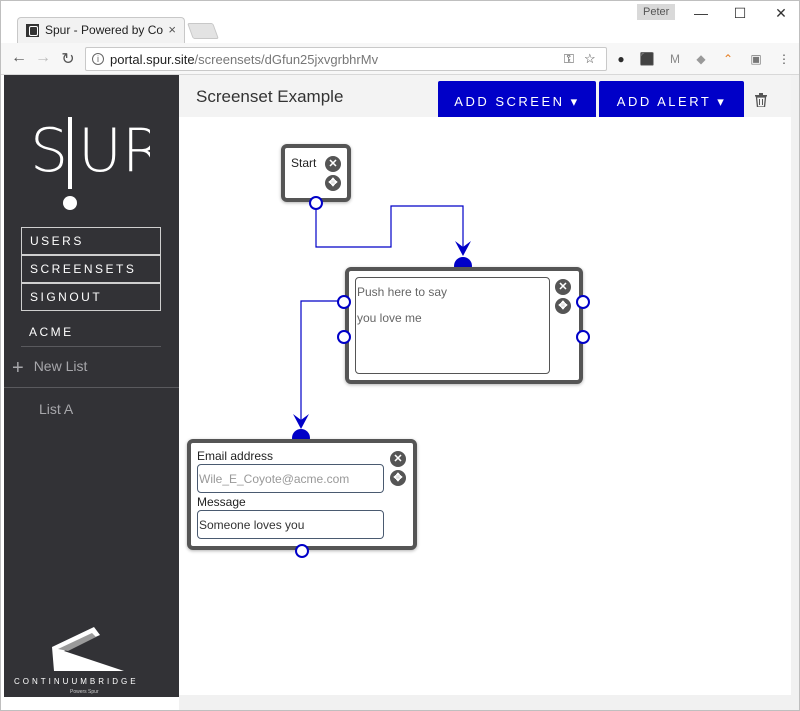 The image size is (800, 711). Describe the element at coordinates (19, 58) in the screenshot. I see `back-icon: ←` at that location.